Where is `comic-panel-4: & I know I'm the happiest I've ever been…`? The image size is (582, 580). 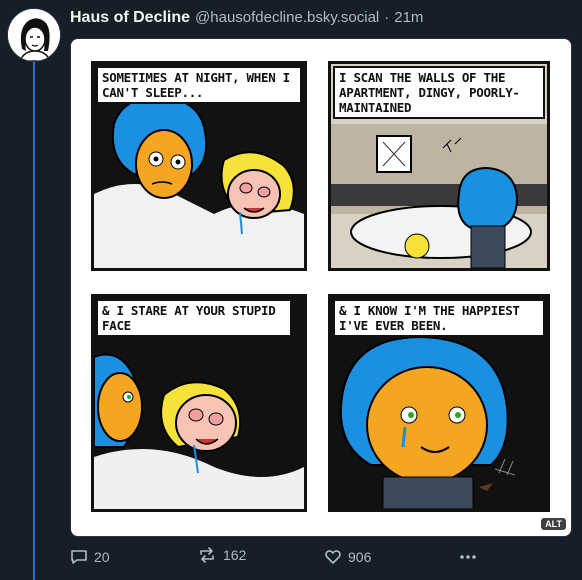 comic-panel-4: & I know I'm the happiest I've ever been… is located at coordinates (439, 403).